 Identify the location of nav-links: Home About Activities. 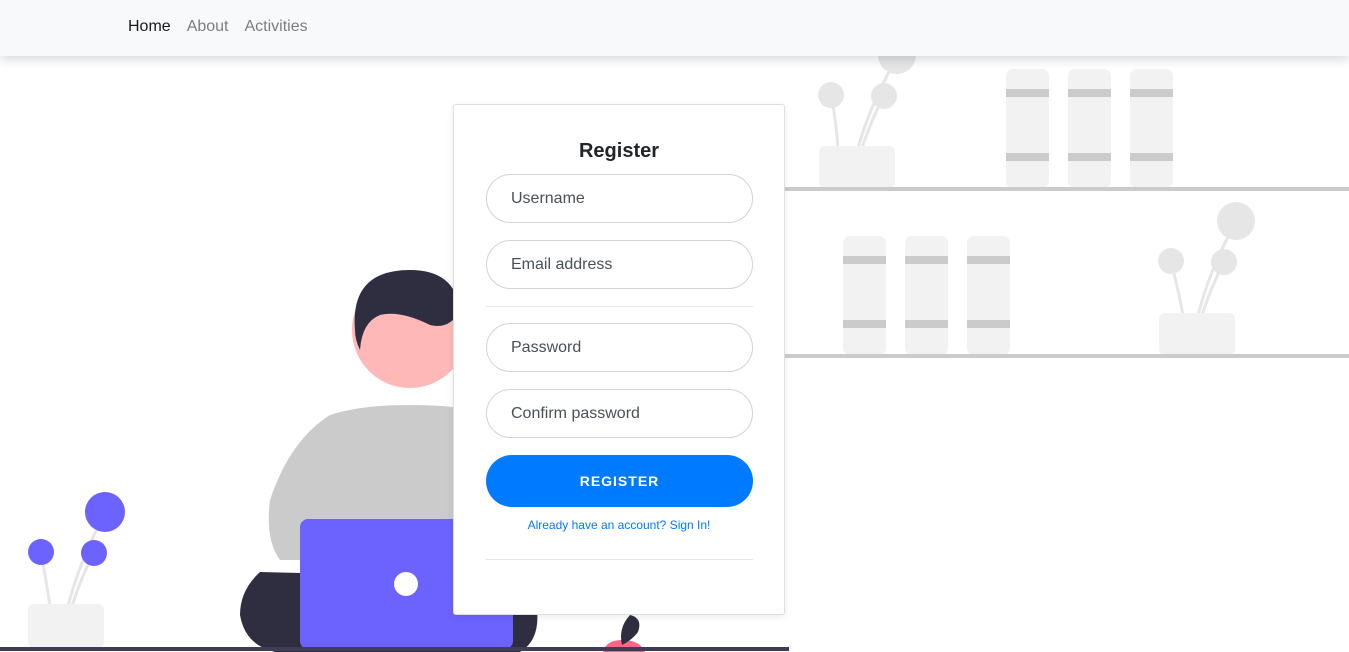
(218, 27).